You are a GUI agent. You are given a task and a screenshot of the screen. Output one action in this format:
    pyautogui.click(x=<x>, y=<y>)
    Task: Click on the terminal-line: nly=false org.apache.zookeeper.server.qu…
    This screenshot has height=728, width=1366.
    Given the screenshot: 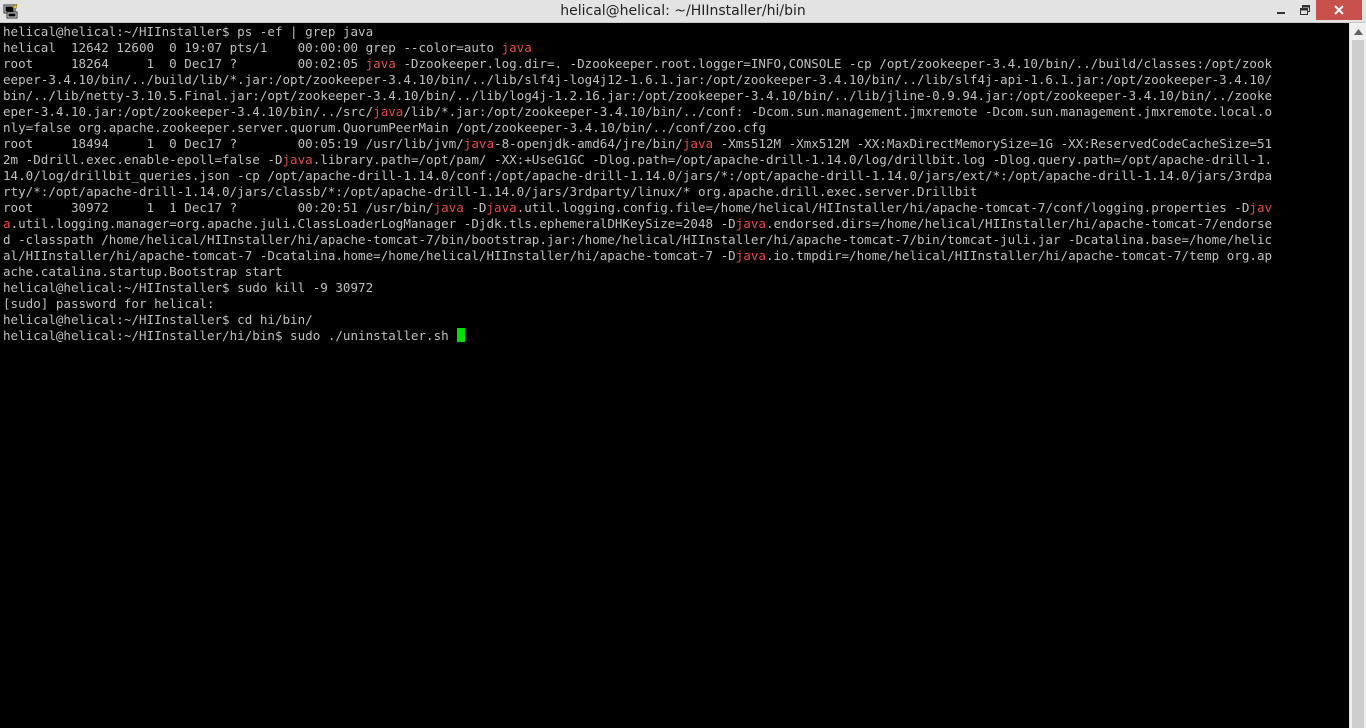 What is the action you would take?
    pyautogui.click(x=384, y=127)
    